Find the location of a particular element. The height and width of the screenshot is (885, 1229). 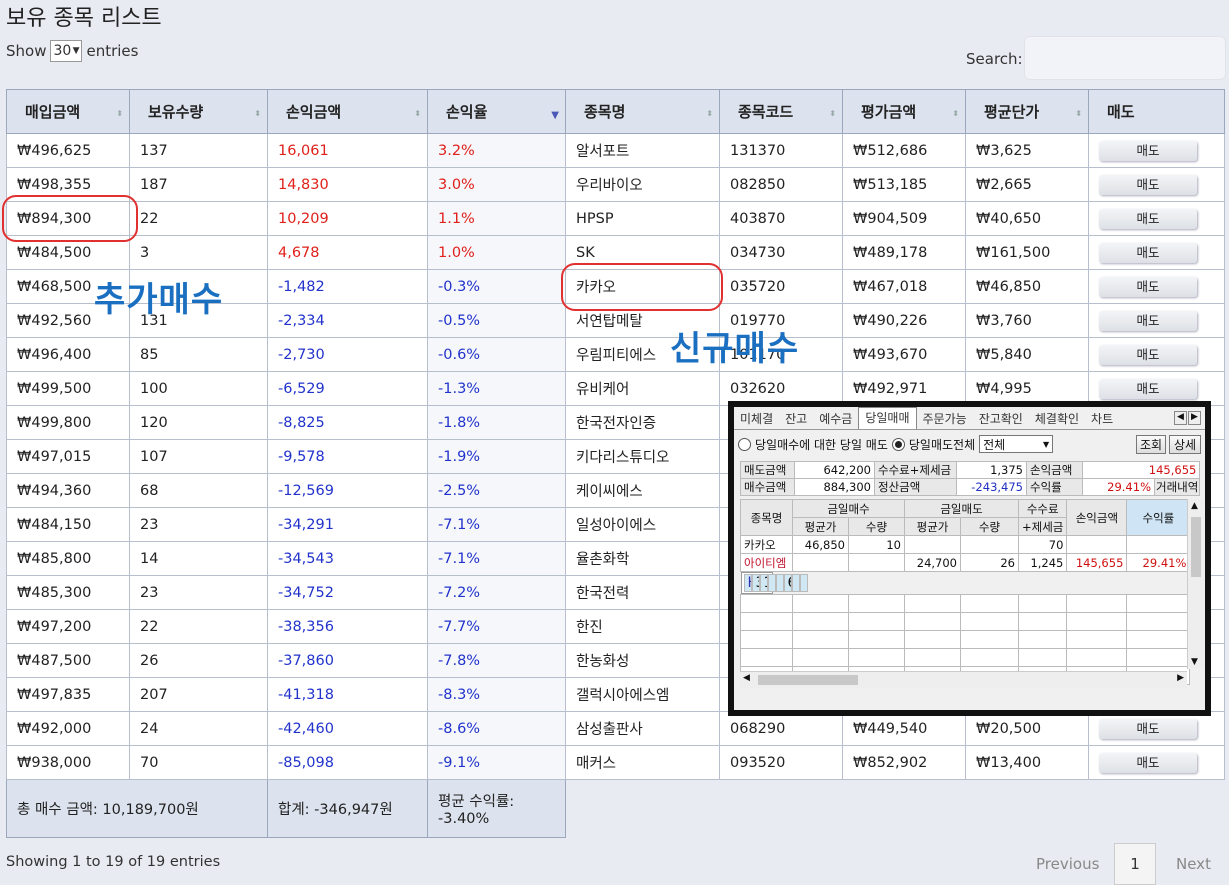

annotation-add-buy: 추가매수 is located at coordinates (159, 300).